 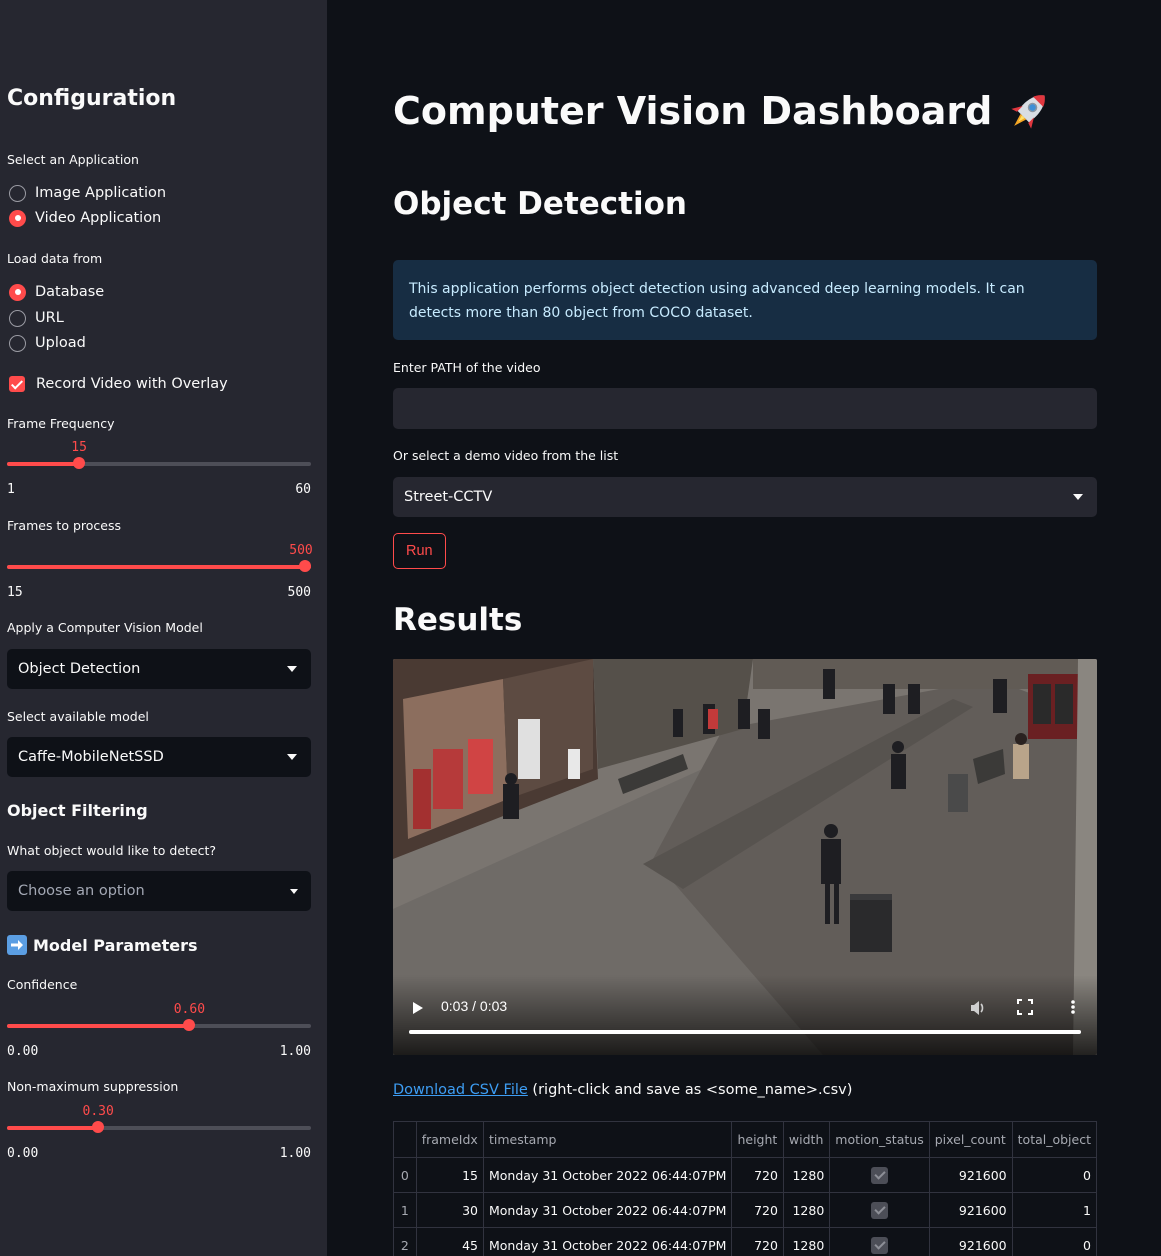 What do you see at coordinates (303, 489) in the screenshot?
I see `slider-max: 60` at bounding box center [303, 489].